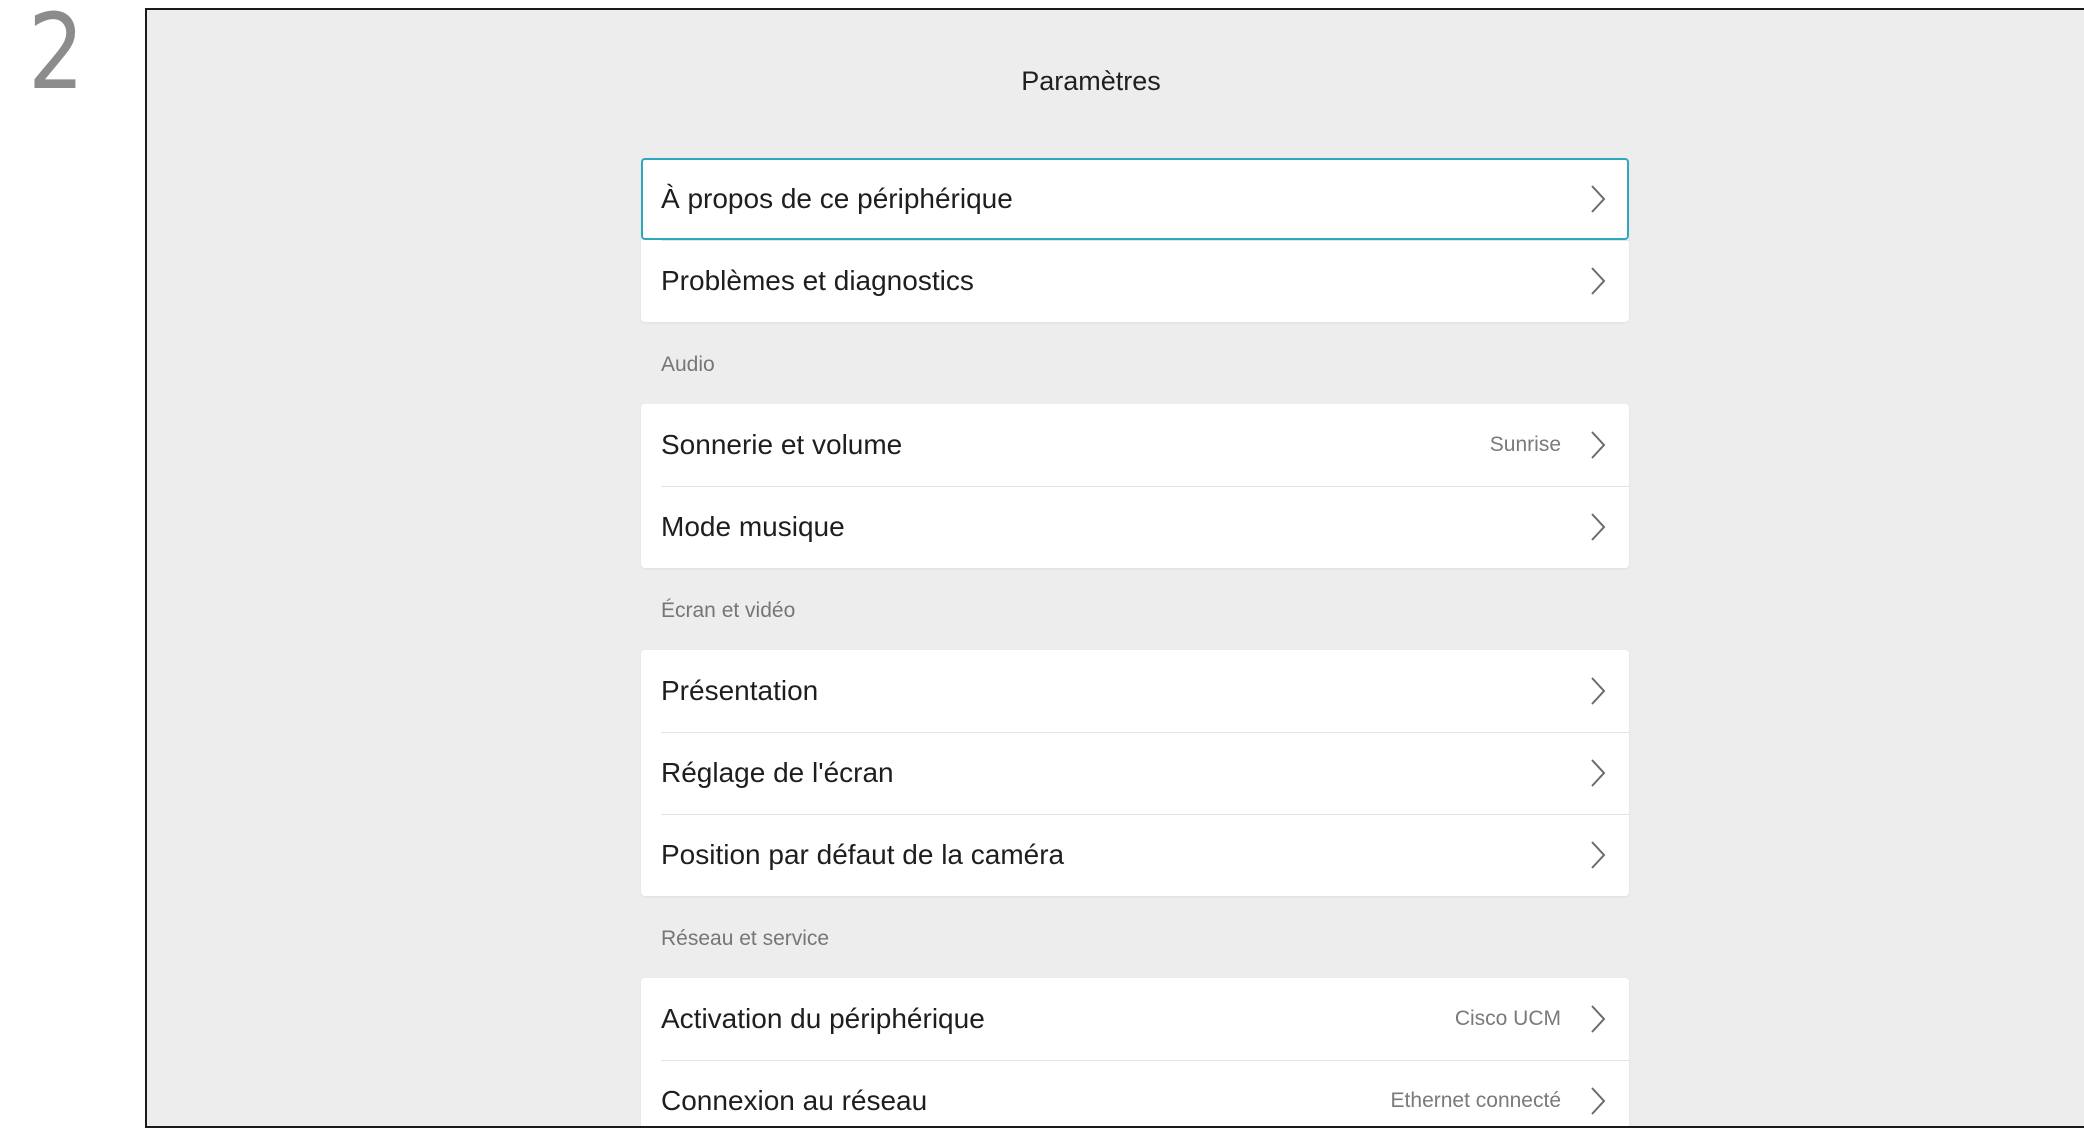  I want to click on settings-group-audio: Sonnerie et volume Sunrise Mode musique, so click(1135, 486).